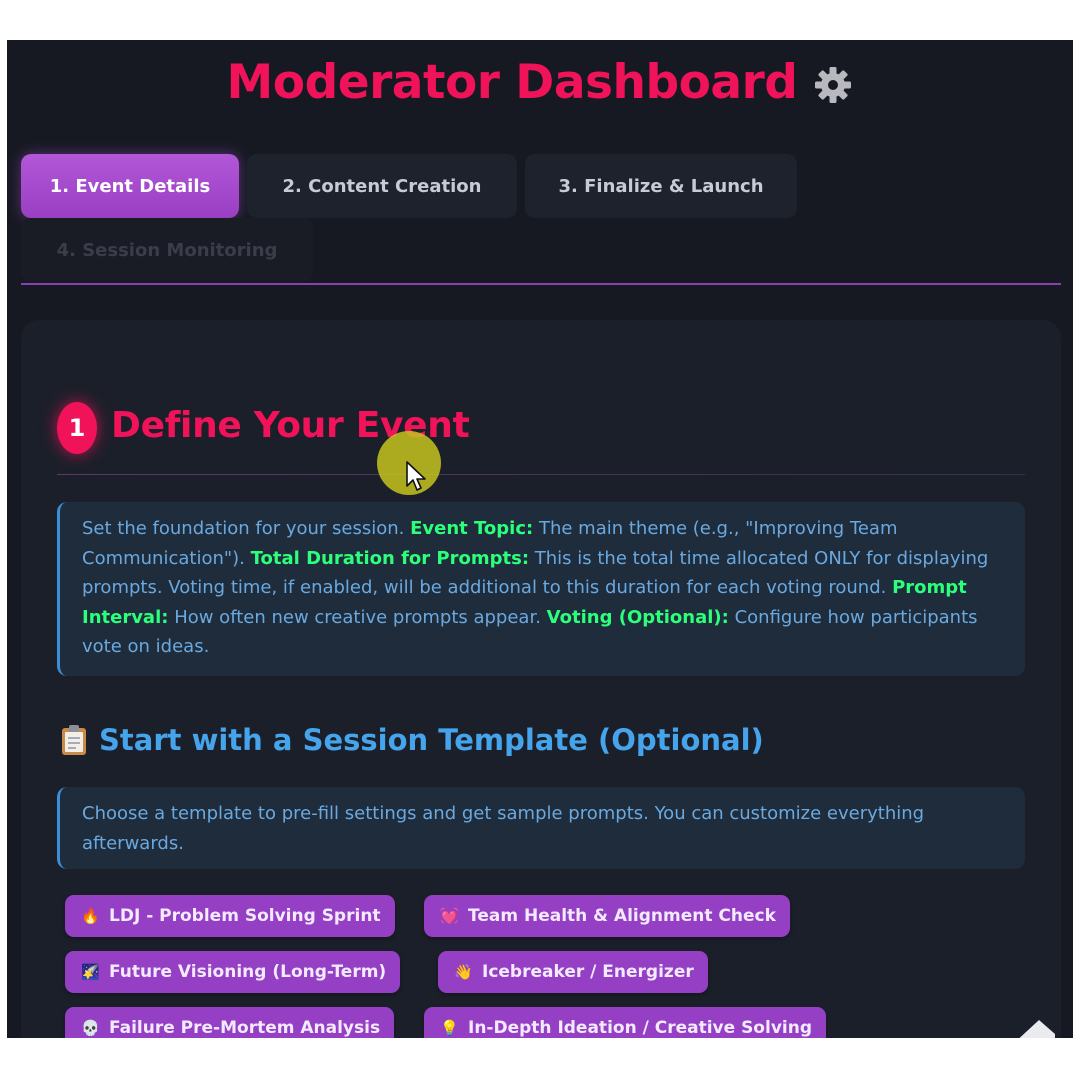 This screenshot has width=1080, height=1080. What do you see at coordinates (833, 85) in the screenshot?
I see `gear-icon` at bounding box center [833, 85].